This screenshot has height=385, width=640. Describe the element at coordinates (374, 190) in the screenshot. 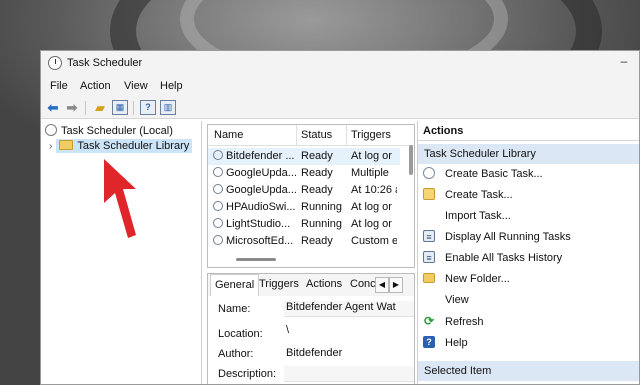

I see `task-trigger: At 10:26 a` at that location.